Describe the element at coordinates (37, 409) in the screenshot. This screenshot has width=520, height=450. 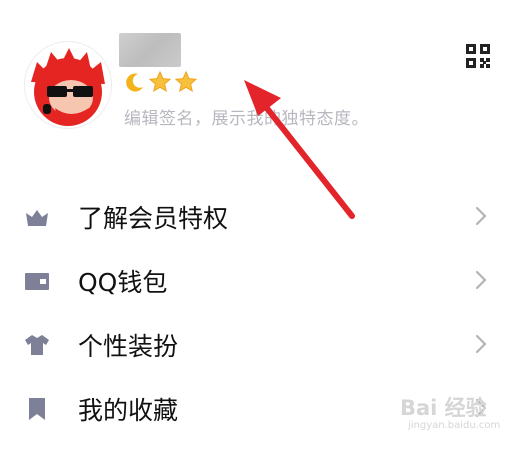
I see `bookmark-icon` at that location.